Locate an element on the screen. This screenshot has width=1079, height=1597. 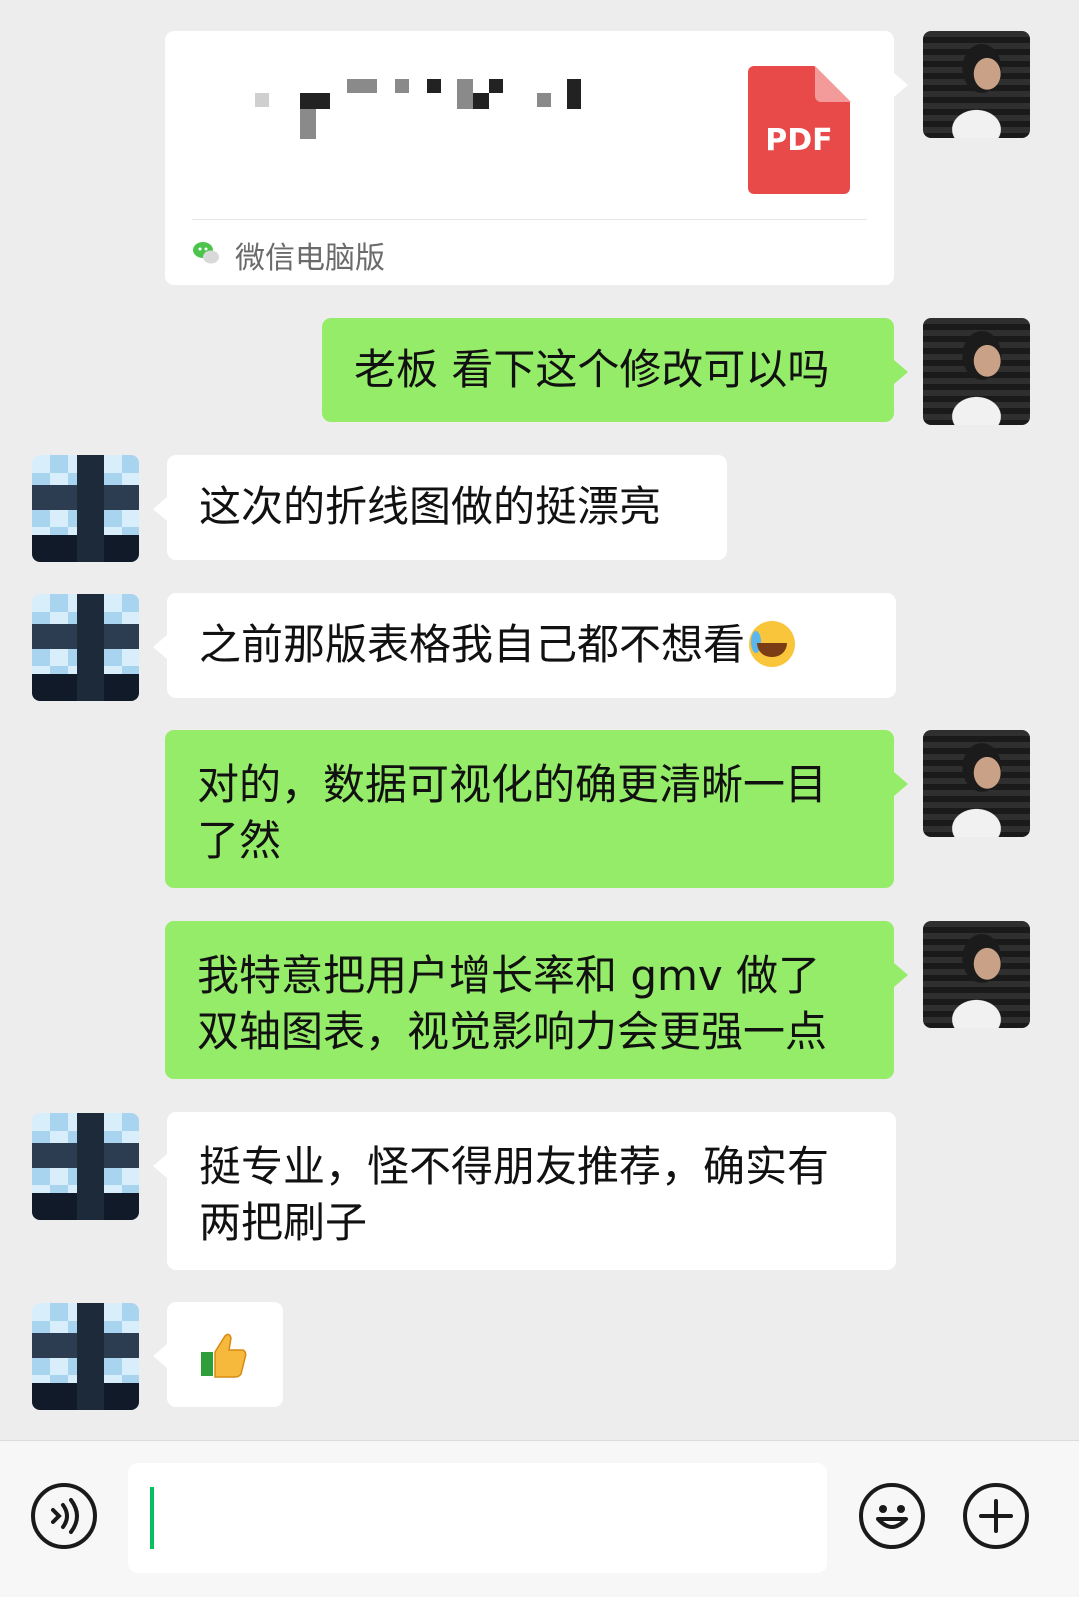
message-text-line: 两把刷子 is located at coordinates (283, 1222).